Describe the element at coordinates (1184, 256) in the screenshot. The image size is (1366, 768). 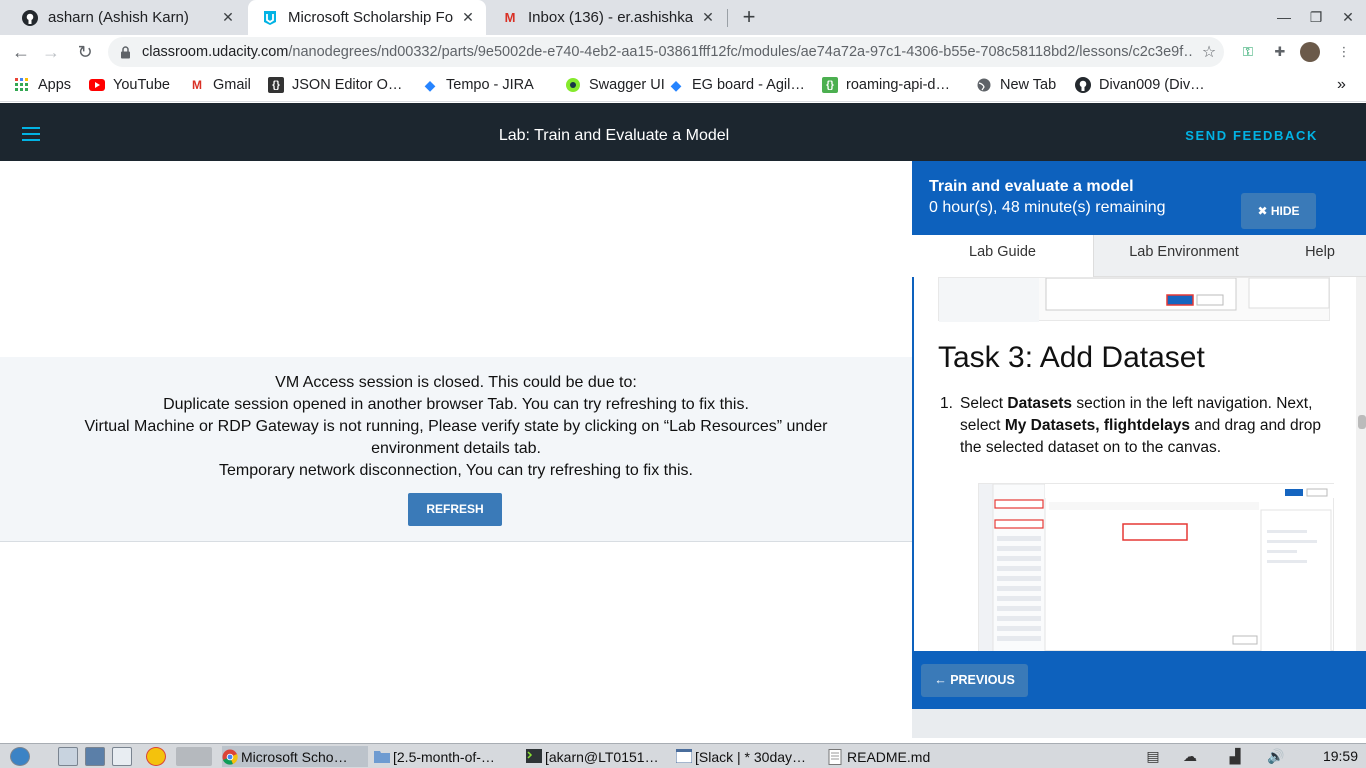
I see `tab-lab-environment: Lab Environment` at that location.